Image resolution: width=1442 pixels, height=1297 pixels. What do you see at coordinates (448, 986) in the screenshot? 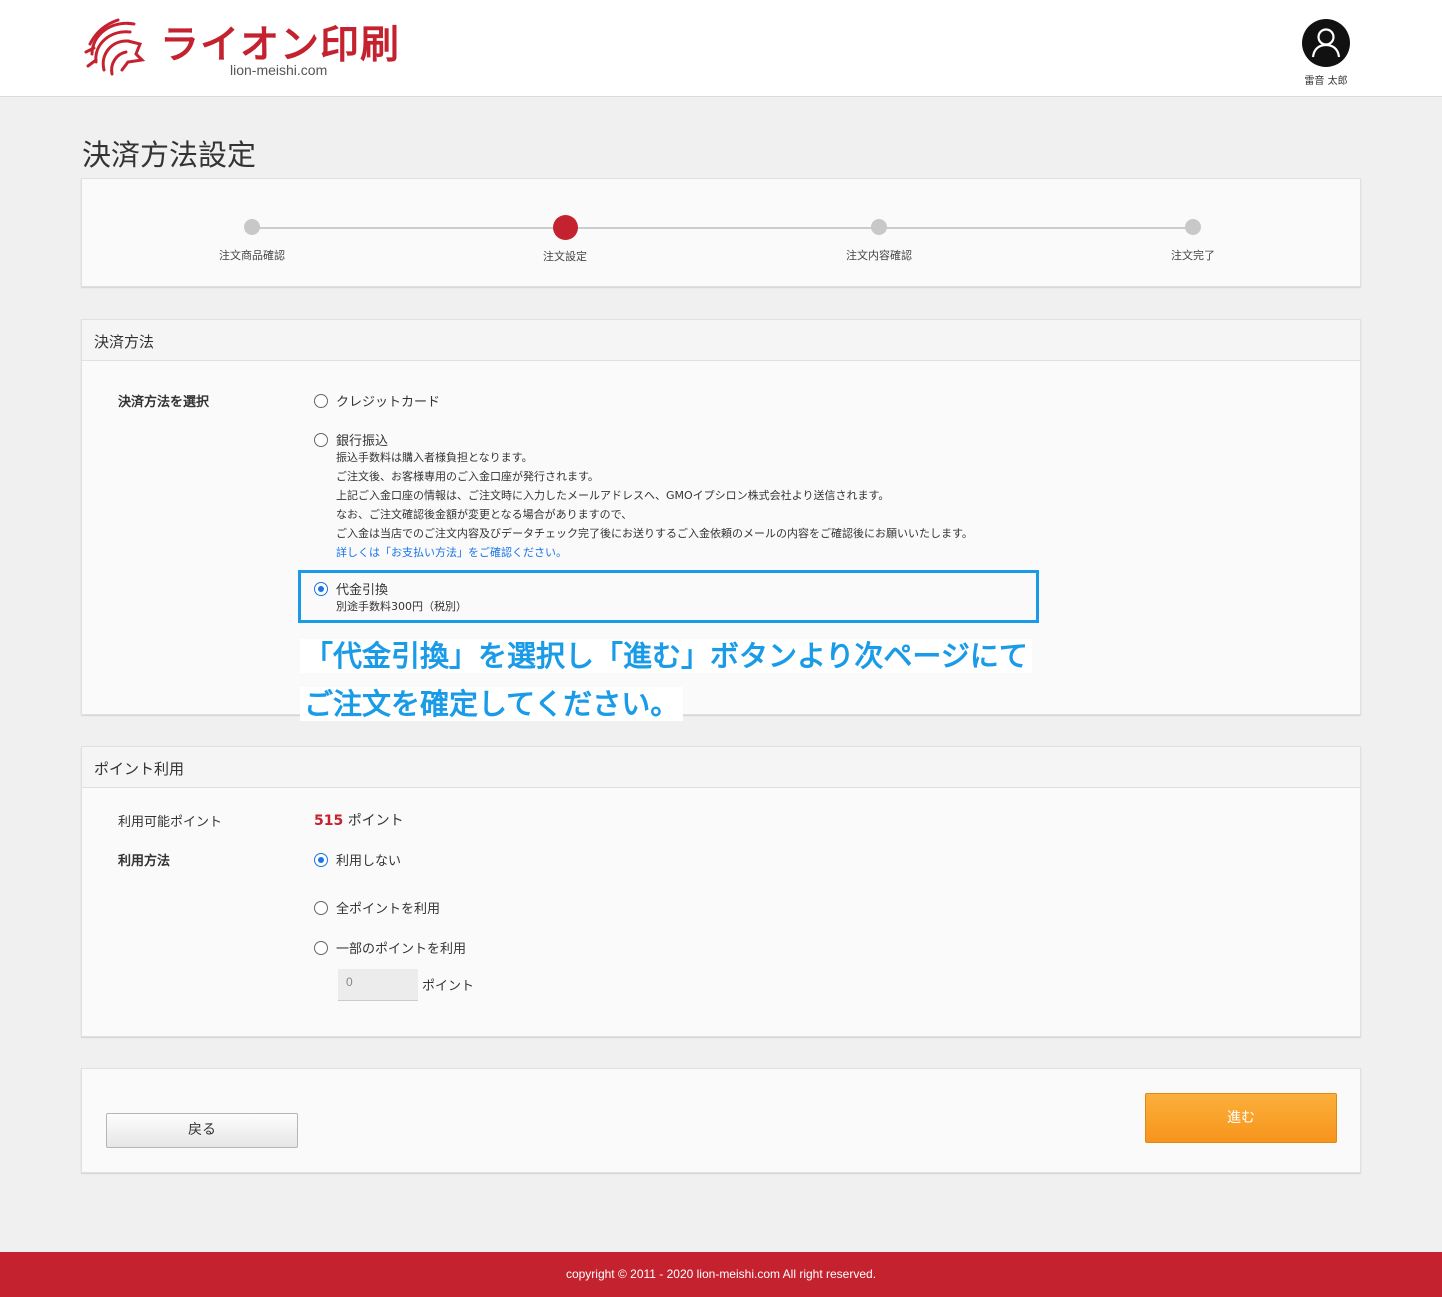
I see `points-input-unit: ポイント` at bounding box center [448, 986].